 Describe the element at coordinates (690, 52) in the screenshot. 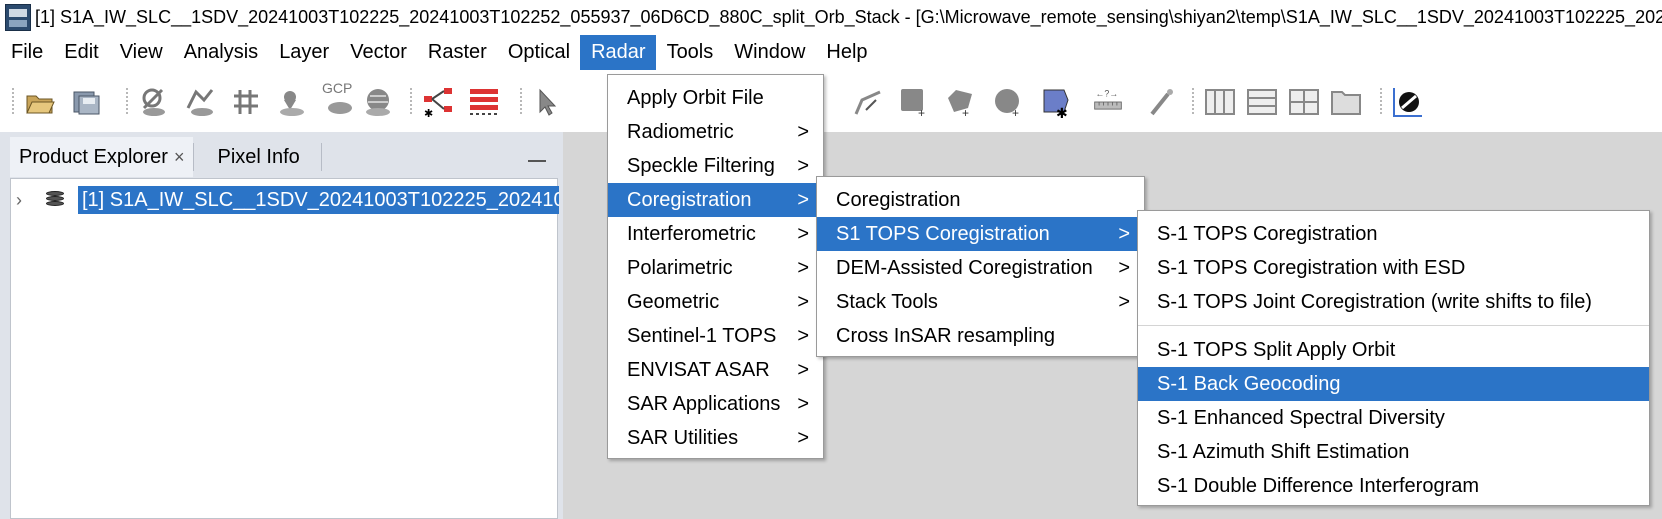

I see `menu-tools: Tools` at that location.